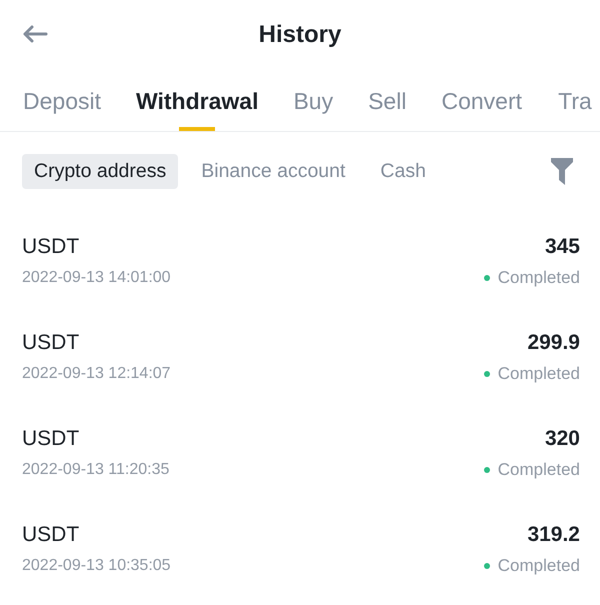  I want to click on record-time: 2022-09-13 11:20:35, so click(96, 470).